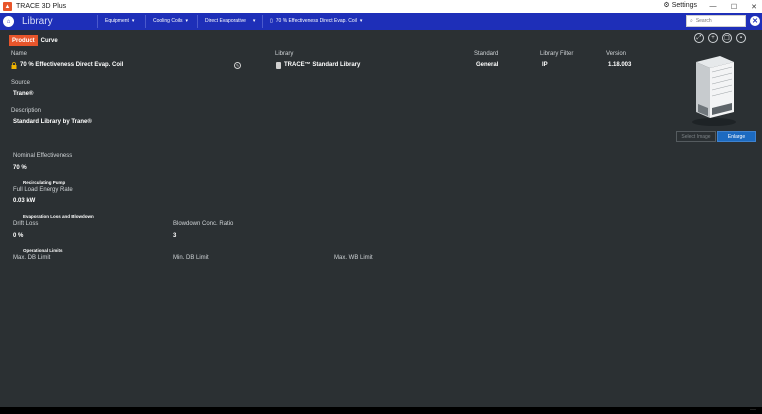 The image size is (762, 414). Describe the element at coordinates (271, 21) in the screenshot. I see `document-icon: ▯` at that location.